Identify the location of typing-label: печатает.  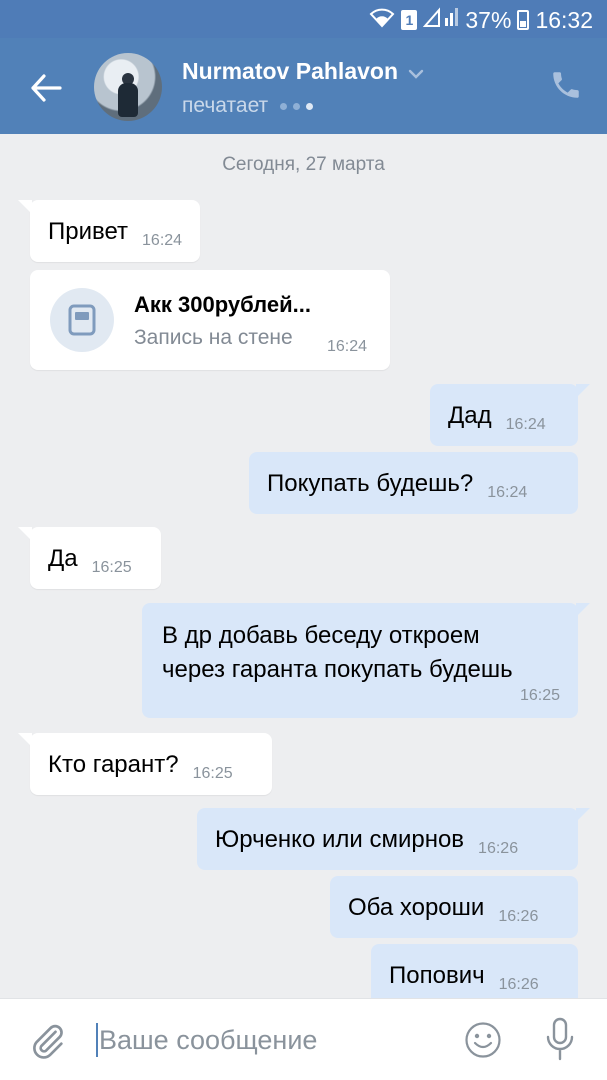
(225, 105).